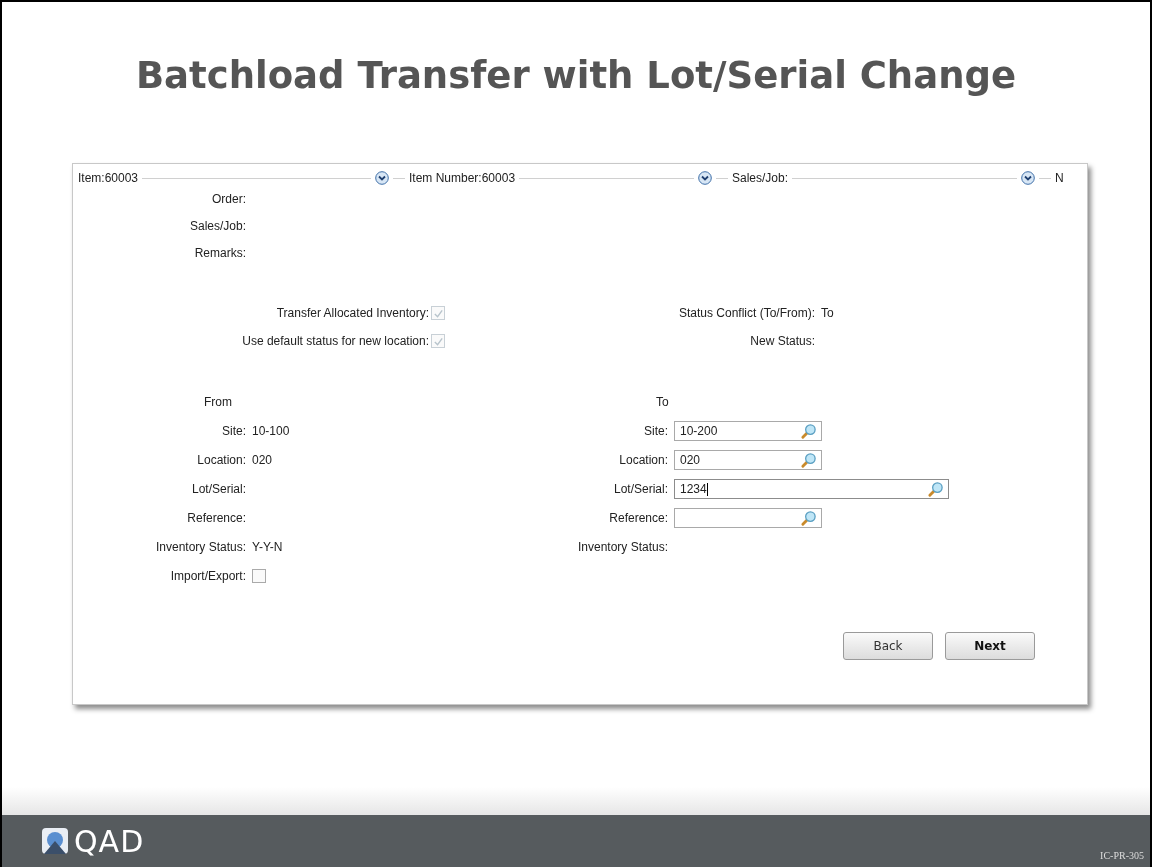 This screenshot has height=867, width=1152. Describe the element at coordinates (109, 178) in the screenshot. I see `section-header-label: Item:60003` at that location.